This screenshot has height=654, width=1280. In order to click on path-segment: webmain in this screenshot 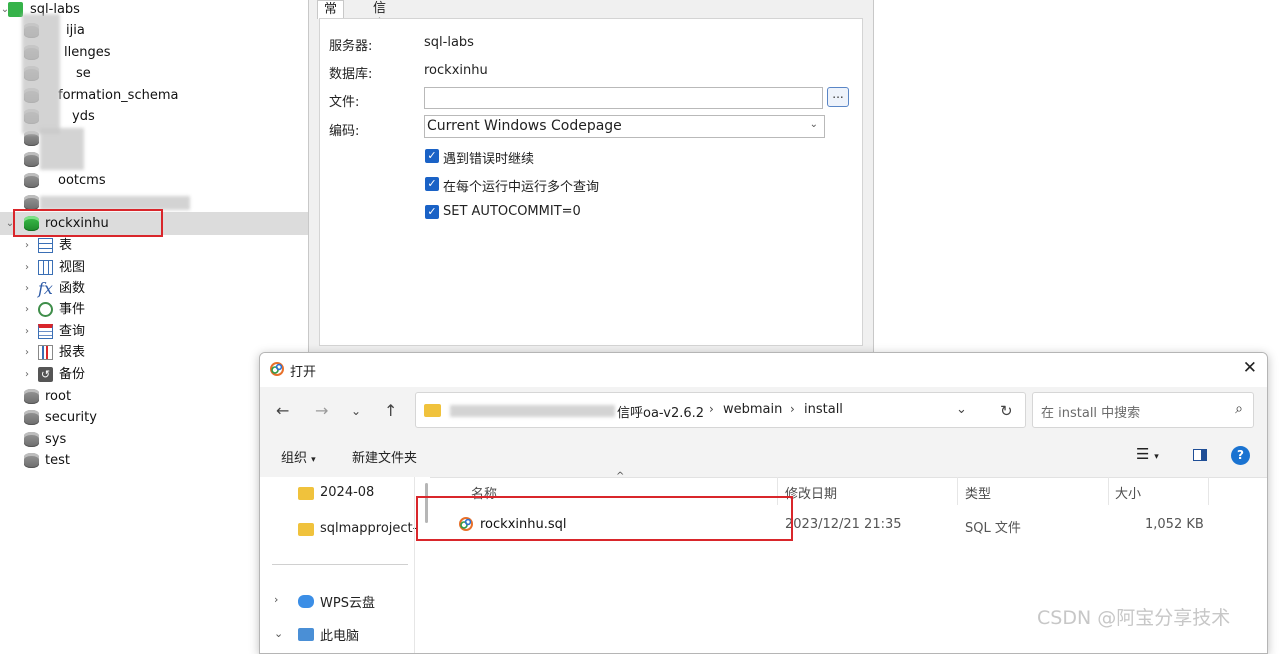, I will do `click(752, 409)`.